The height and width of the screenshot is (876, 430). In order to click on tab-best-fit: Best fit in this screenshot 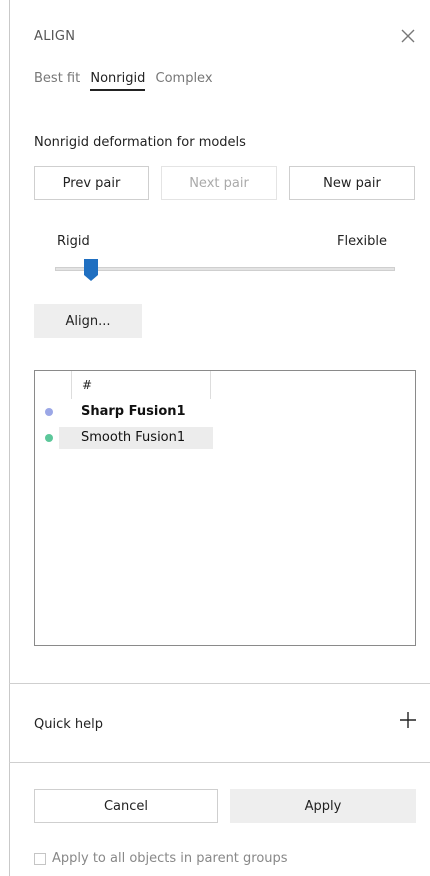, I will do `click(57, 80)`.